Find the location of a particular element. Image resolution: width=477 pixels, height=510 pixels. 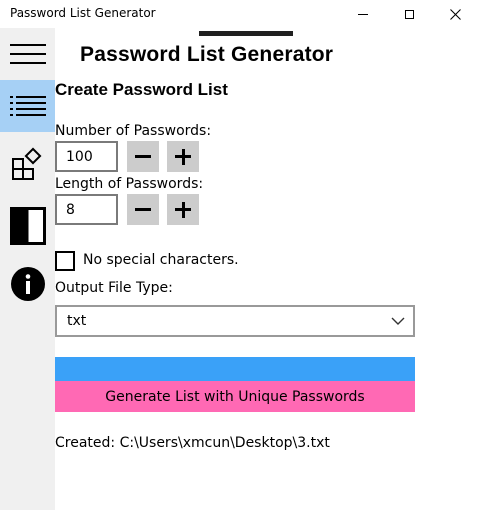

close-icon is located at coordinates (455, 14).